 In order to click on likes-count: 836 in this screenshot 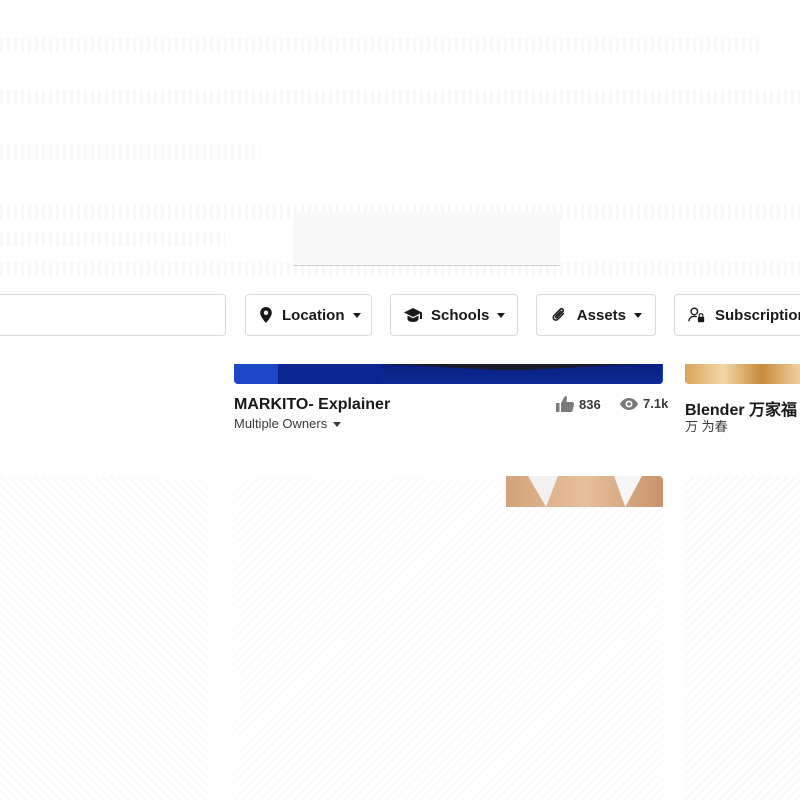, I will do `click(590, 404)`.